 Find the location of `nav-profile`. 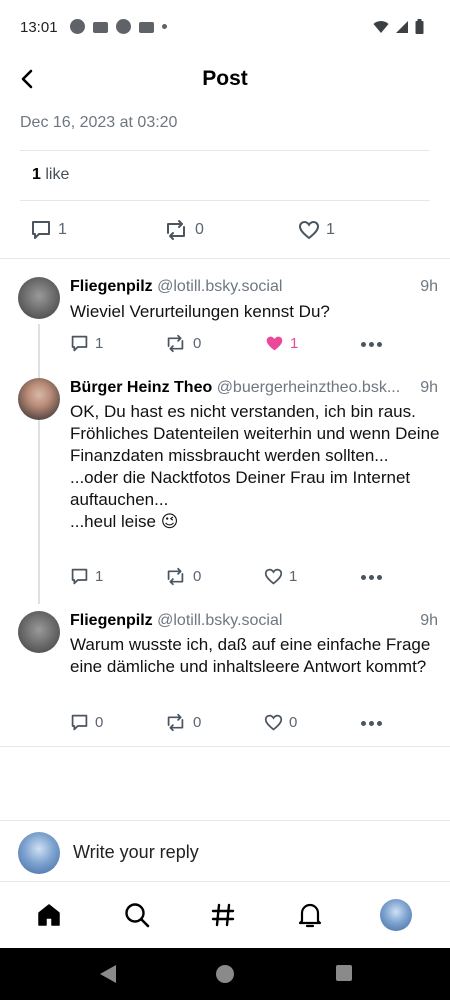

nav-profile is located at coordinates (396, 915).